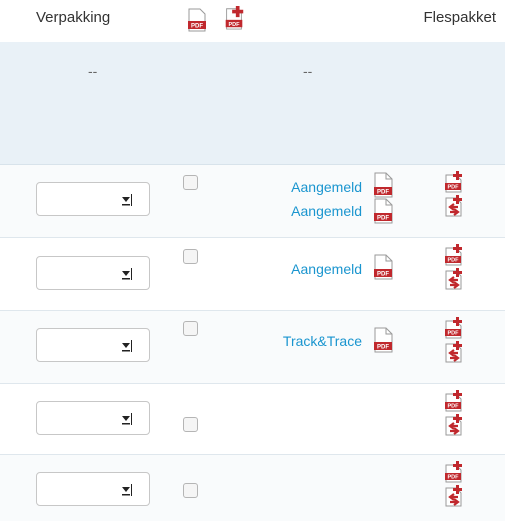  What do you see at coordinates (197, 20) in the screenshot?
I see `print-all-pdf-icon: PDF` at bounding box center [197, 20].